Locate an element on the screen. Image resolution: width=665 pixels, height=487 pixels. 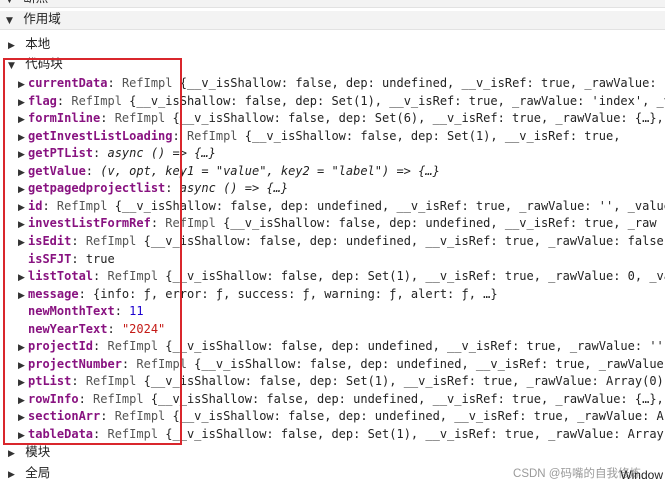
property-name: investListFormRef is located at coordinates (89, 223).